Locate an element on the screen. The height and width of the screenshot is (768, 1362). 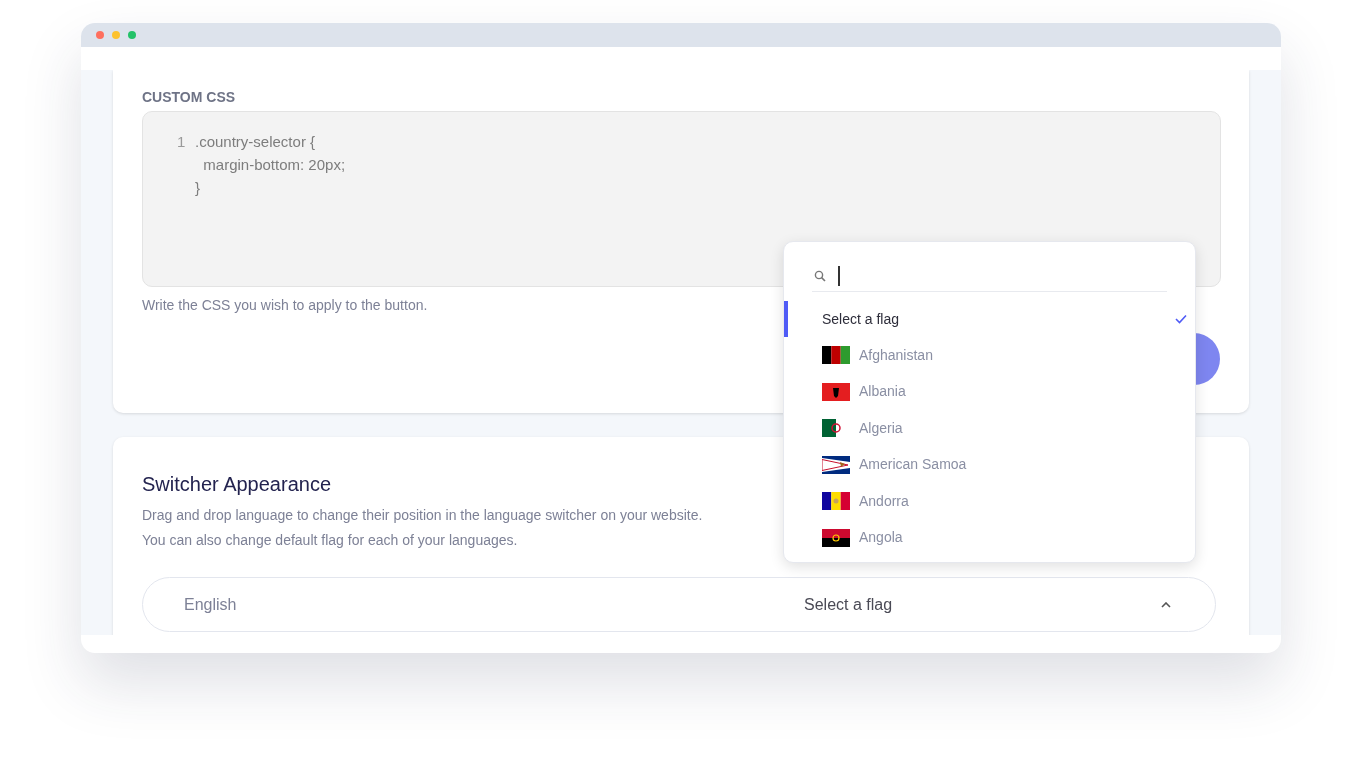
dropdown-option: American Samoa is located at coordinates (989, 464).